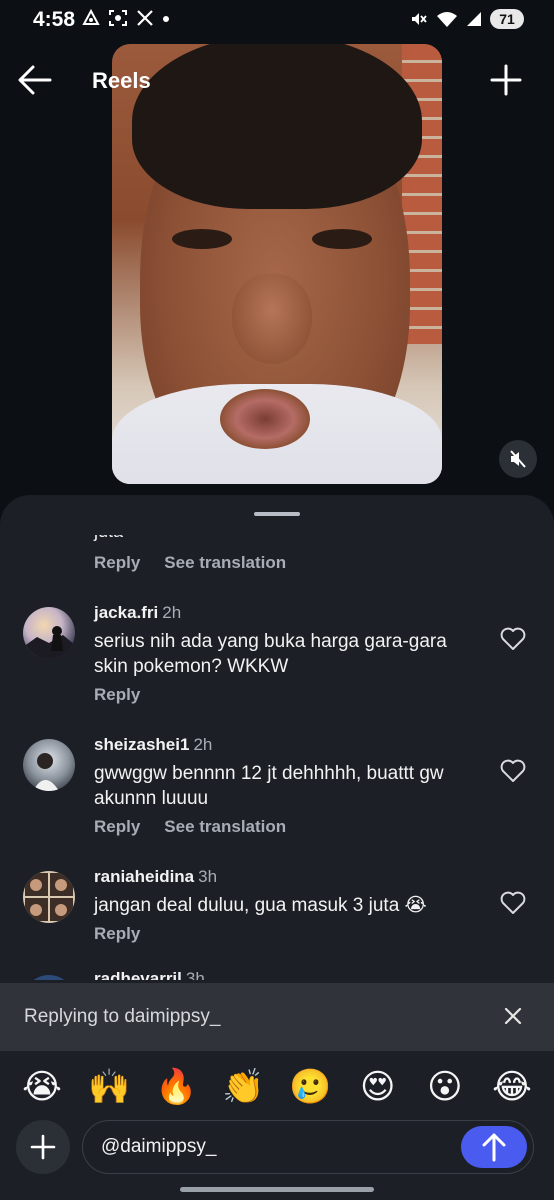 The width and height of the screenshot is (554, 1200). I want to click on close-icon, so click(513, 1016).